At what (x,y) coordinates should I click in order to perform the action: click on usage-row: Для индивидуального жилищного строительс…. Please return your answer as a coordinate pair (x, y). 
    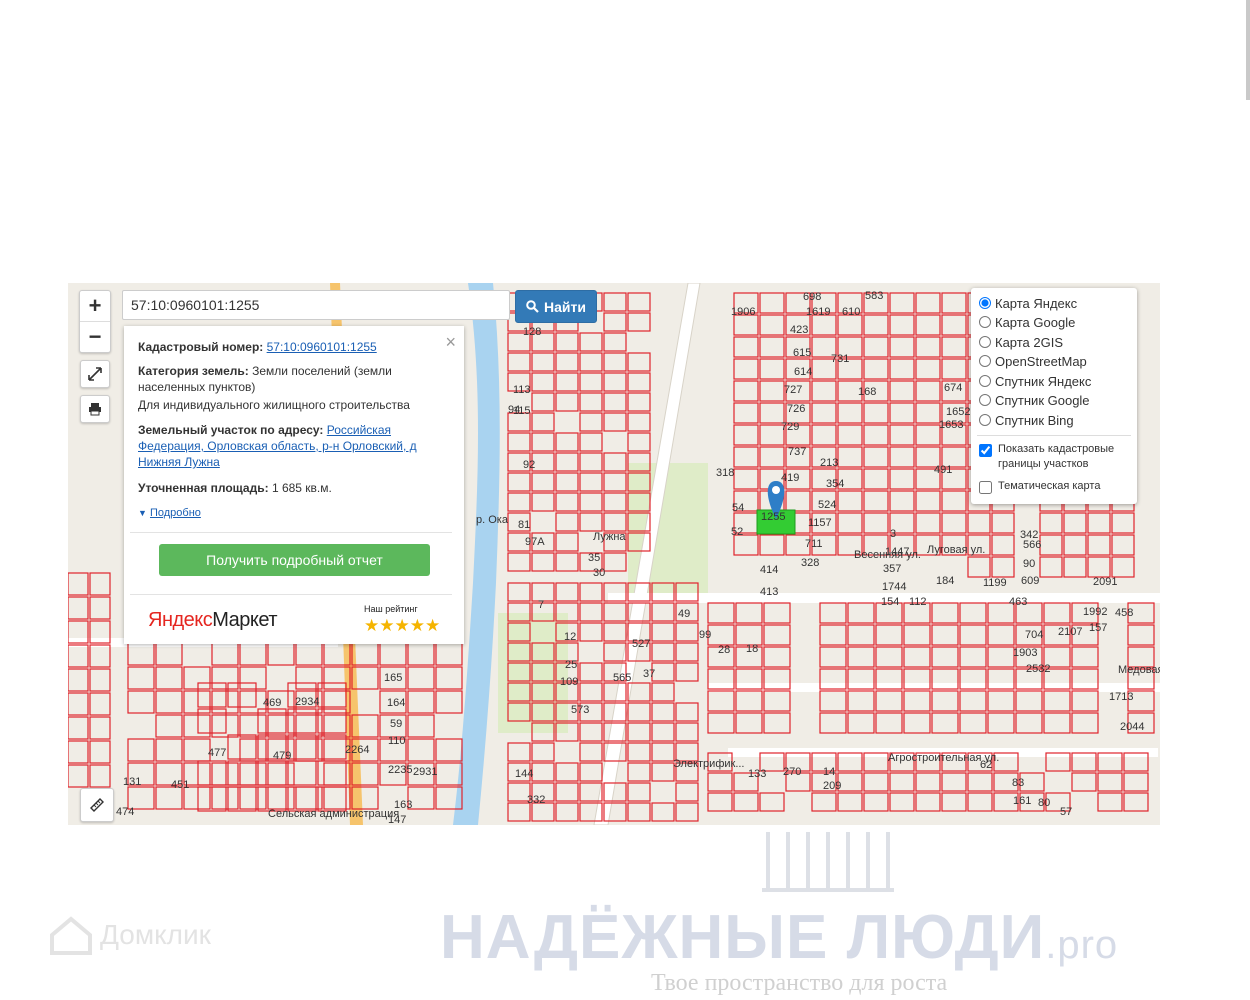
    Looking at the image, I should click on (274, 405).